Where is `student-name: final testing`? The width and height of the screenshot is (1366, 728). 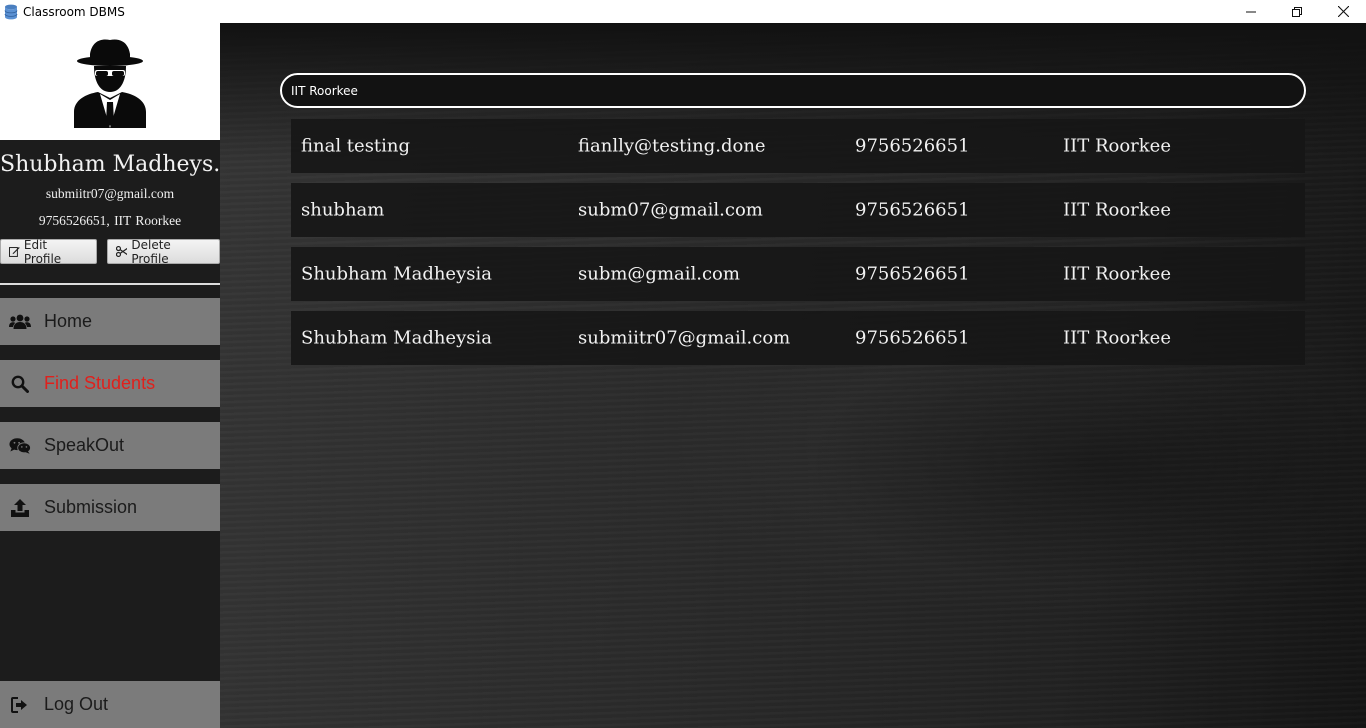
student-name: final testing is located at coordinates (356, 146).